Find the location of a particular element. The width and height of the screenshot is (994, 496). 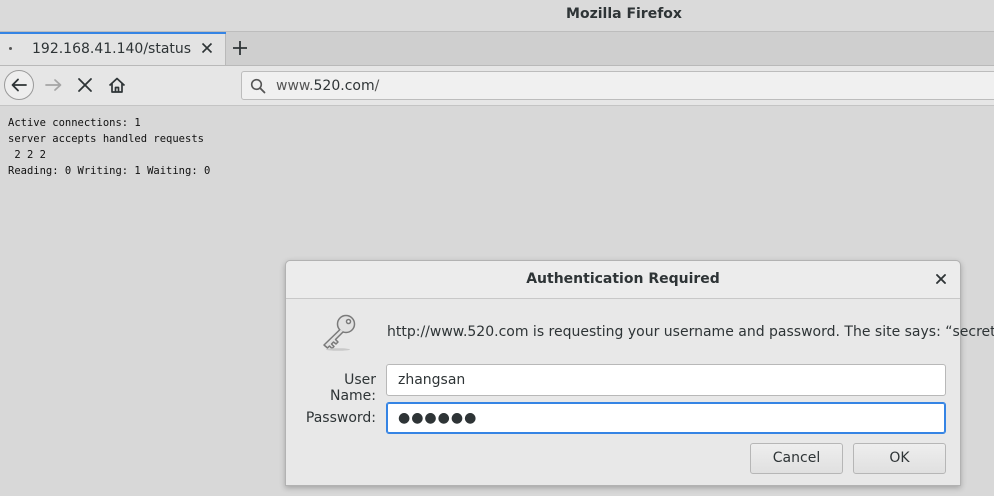

status-line: Active connections: 1 is located at coordinates (74, 123).